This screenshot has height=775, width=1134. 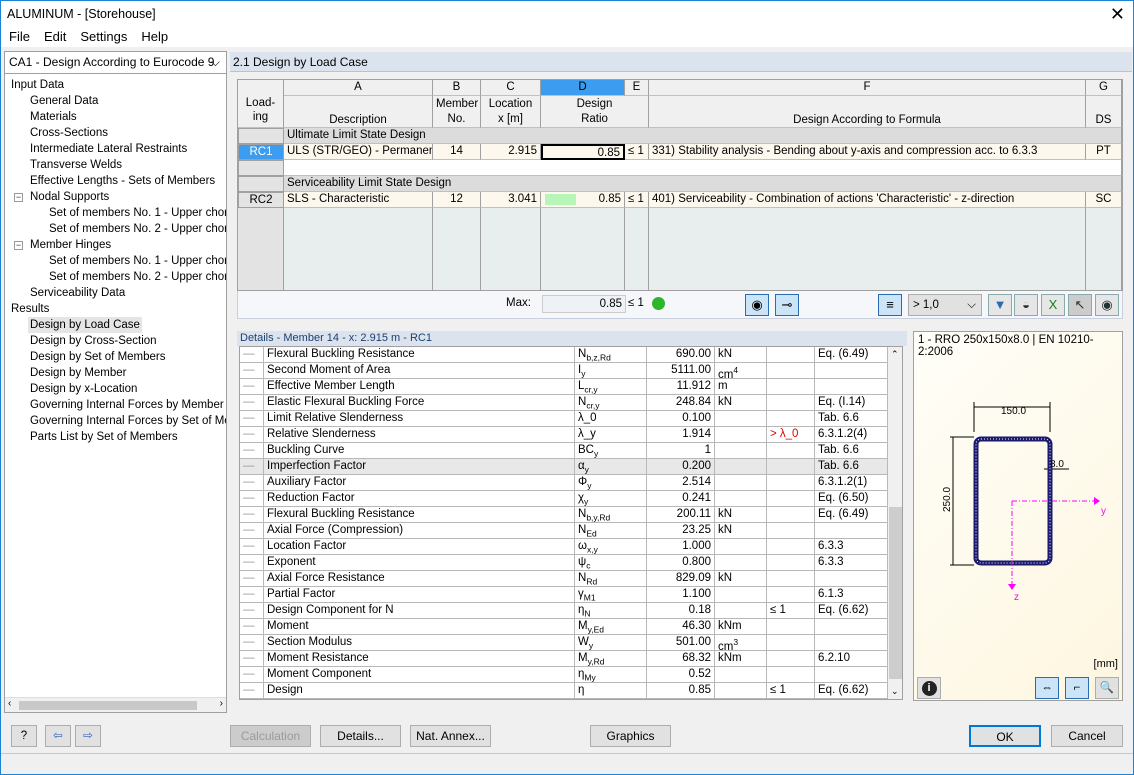 What do you see at coordinates (98, 357) in the screenshot?
I see `tree-item: Design by Set of Members` at bounding box center [98, 357].